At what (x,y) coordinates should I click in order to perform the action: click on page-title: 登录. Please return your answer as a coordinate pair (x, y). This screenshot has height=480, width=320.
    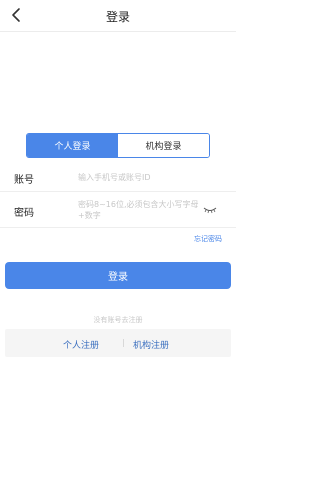
    Looking at the image, I should click on (117, 17).